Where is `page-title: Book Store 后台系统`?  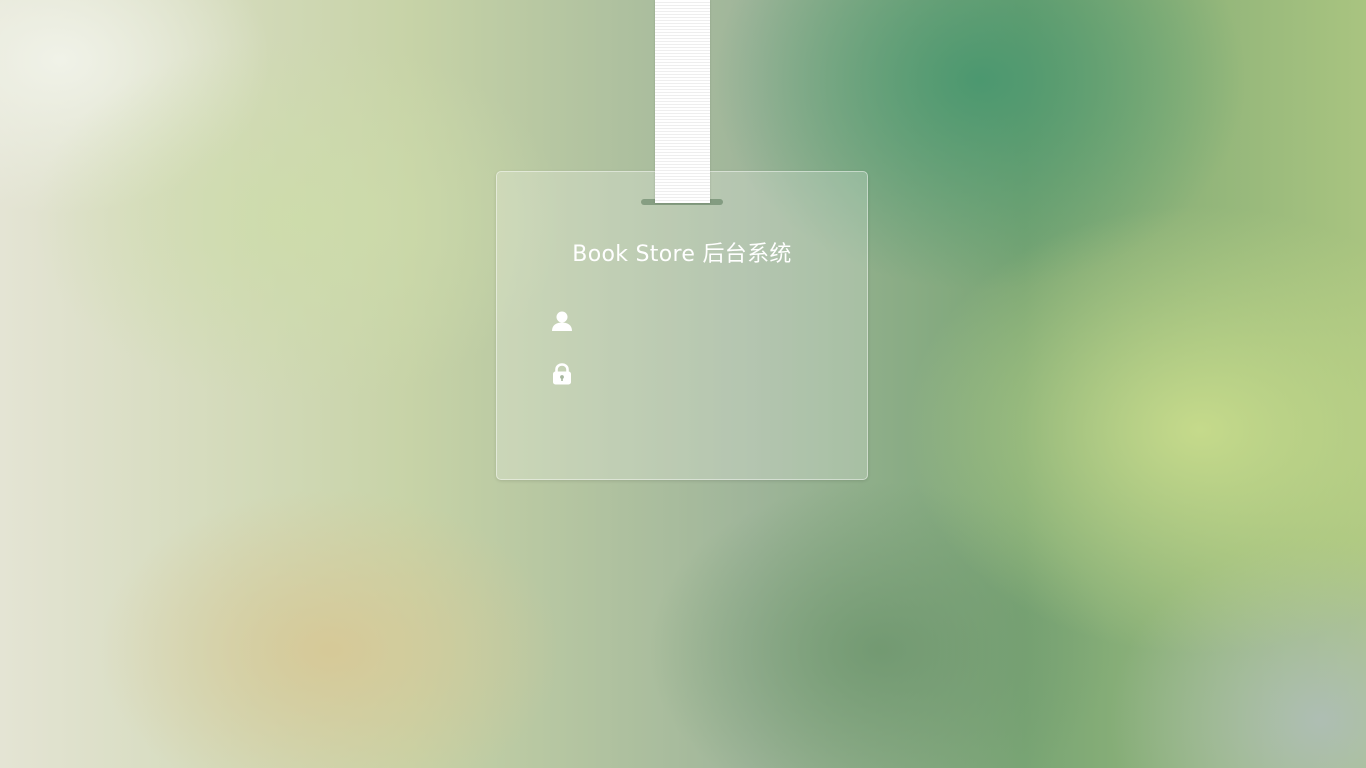 page-title: Book Store 后台系统 is located at coordinates (682, 254).